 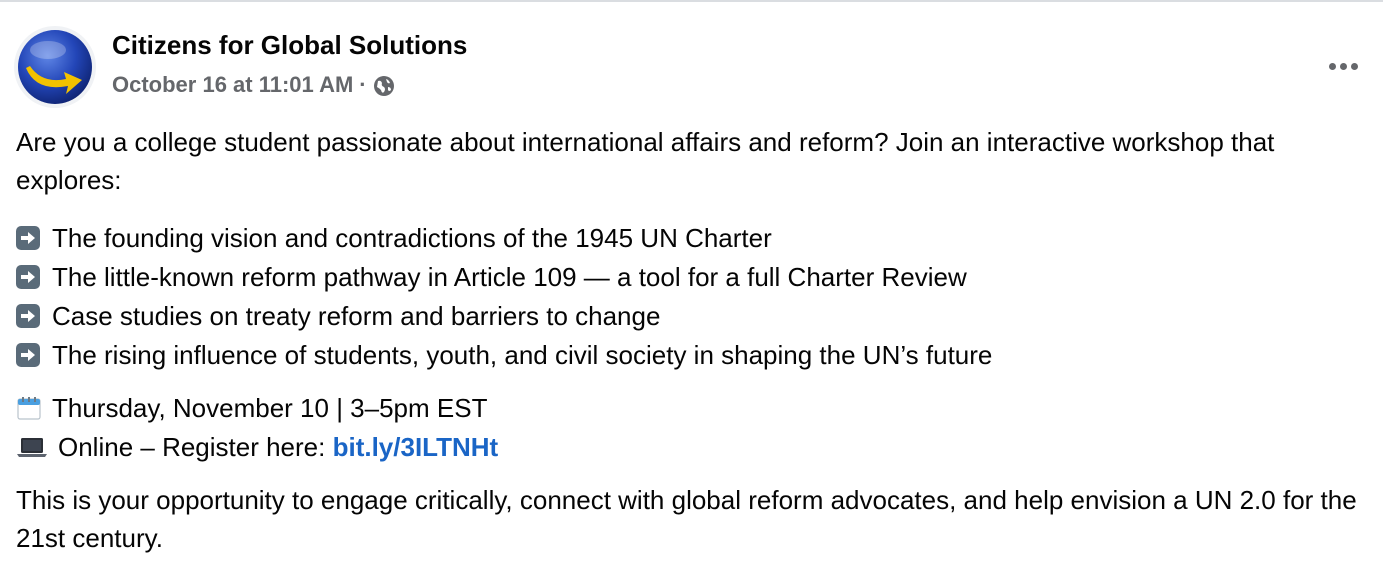 I want to click on avatar-logo-icon, so click(x=55, y=67).